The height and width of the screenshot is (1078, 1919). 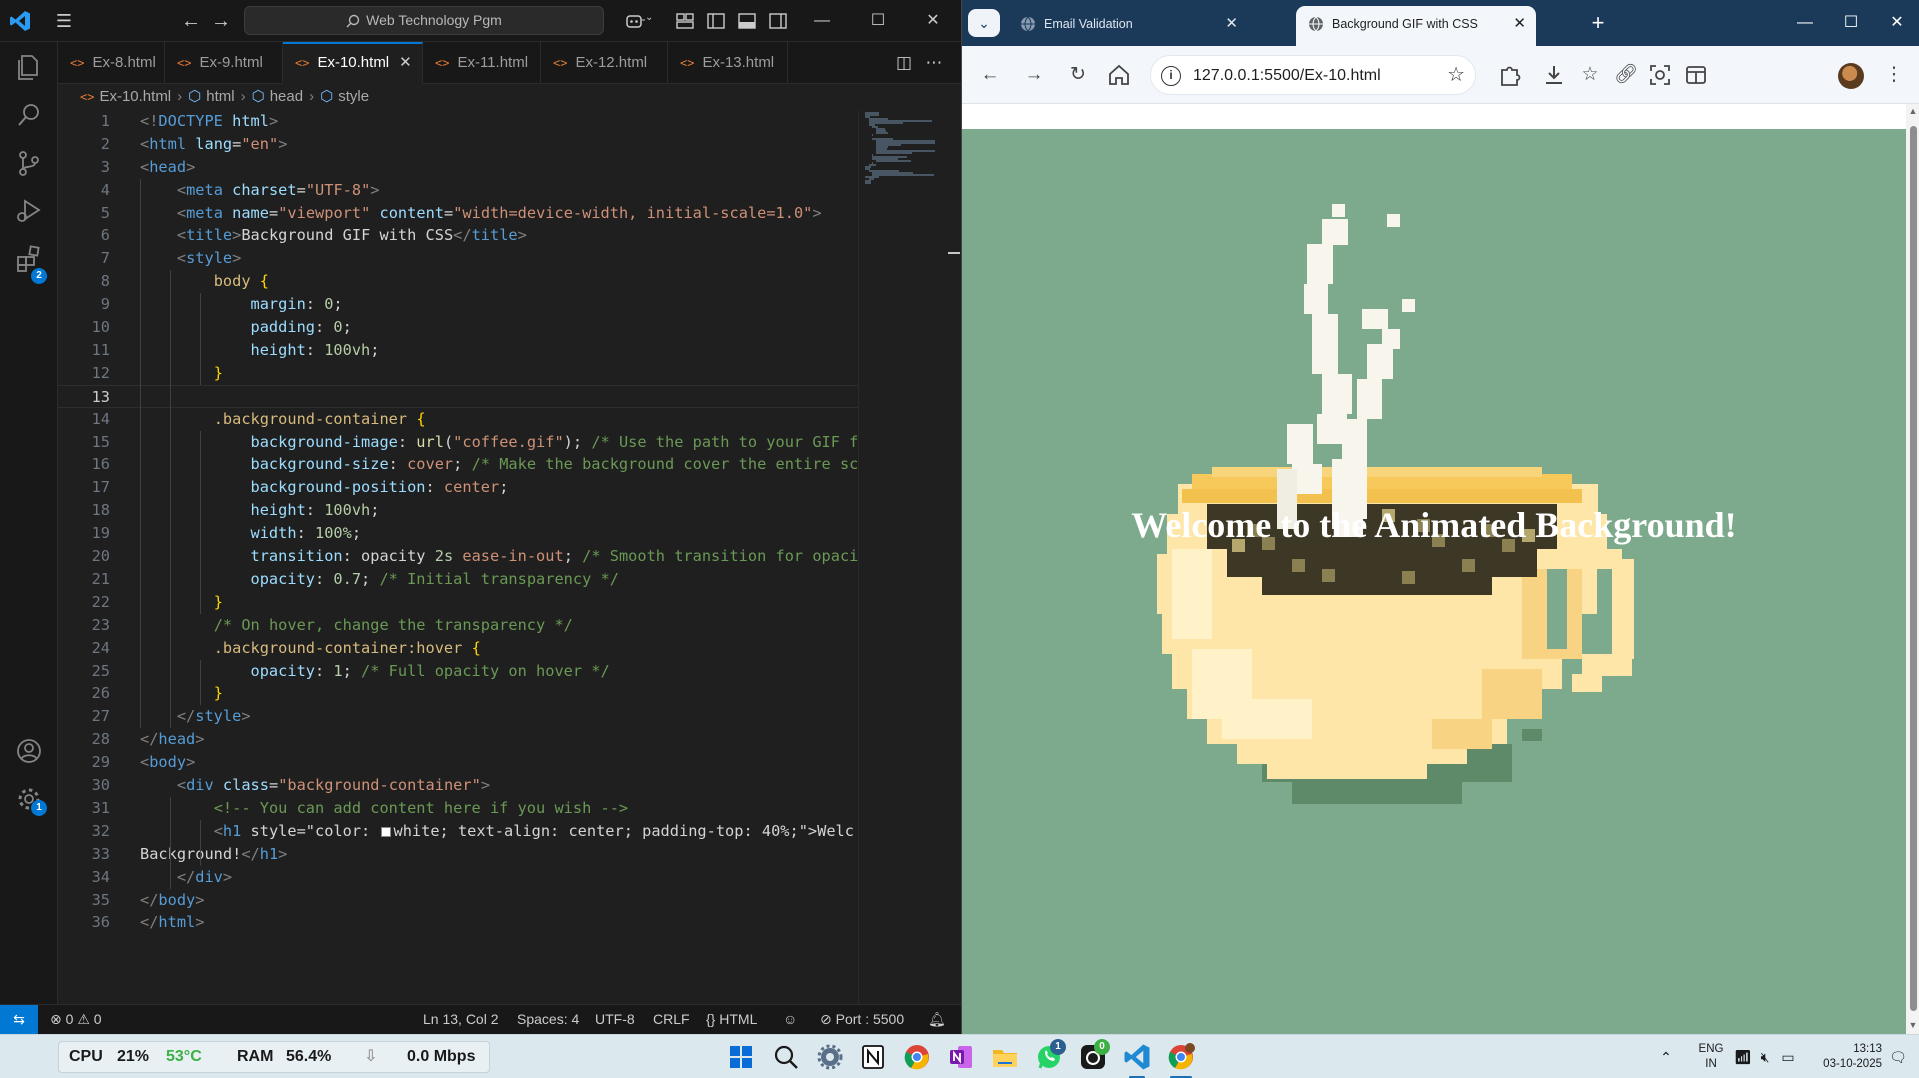 I want to click on vscode-icon, so click(x=1137, y=1057).